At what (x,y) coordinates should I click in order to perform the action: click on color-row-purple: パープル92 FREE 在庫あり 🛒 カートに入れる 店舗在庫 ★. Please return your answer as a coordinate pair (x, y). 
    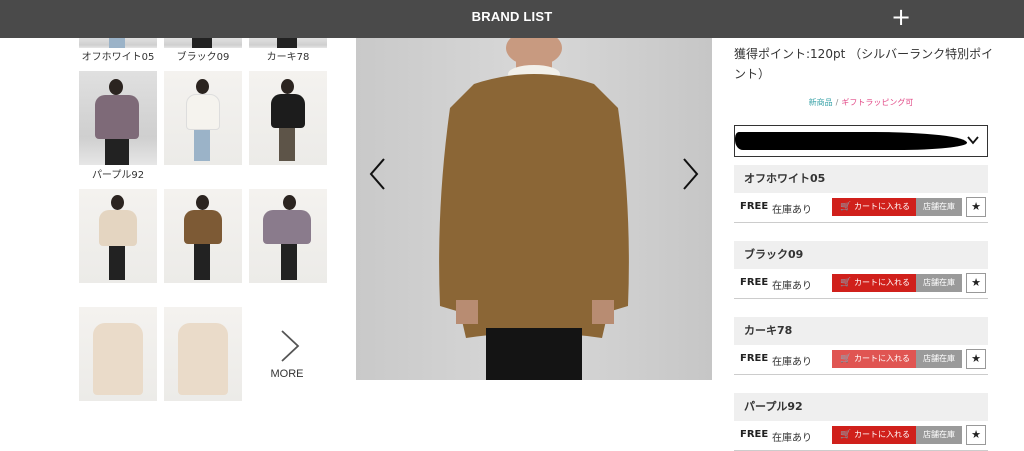
    Looking at the image, I should click on (861, 422).